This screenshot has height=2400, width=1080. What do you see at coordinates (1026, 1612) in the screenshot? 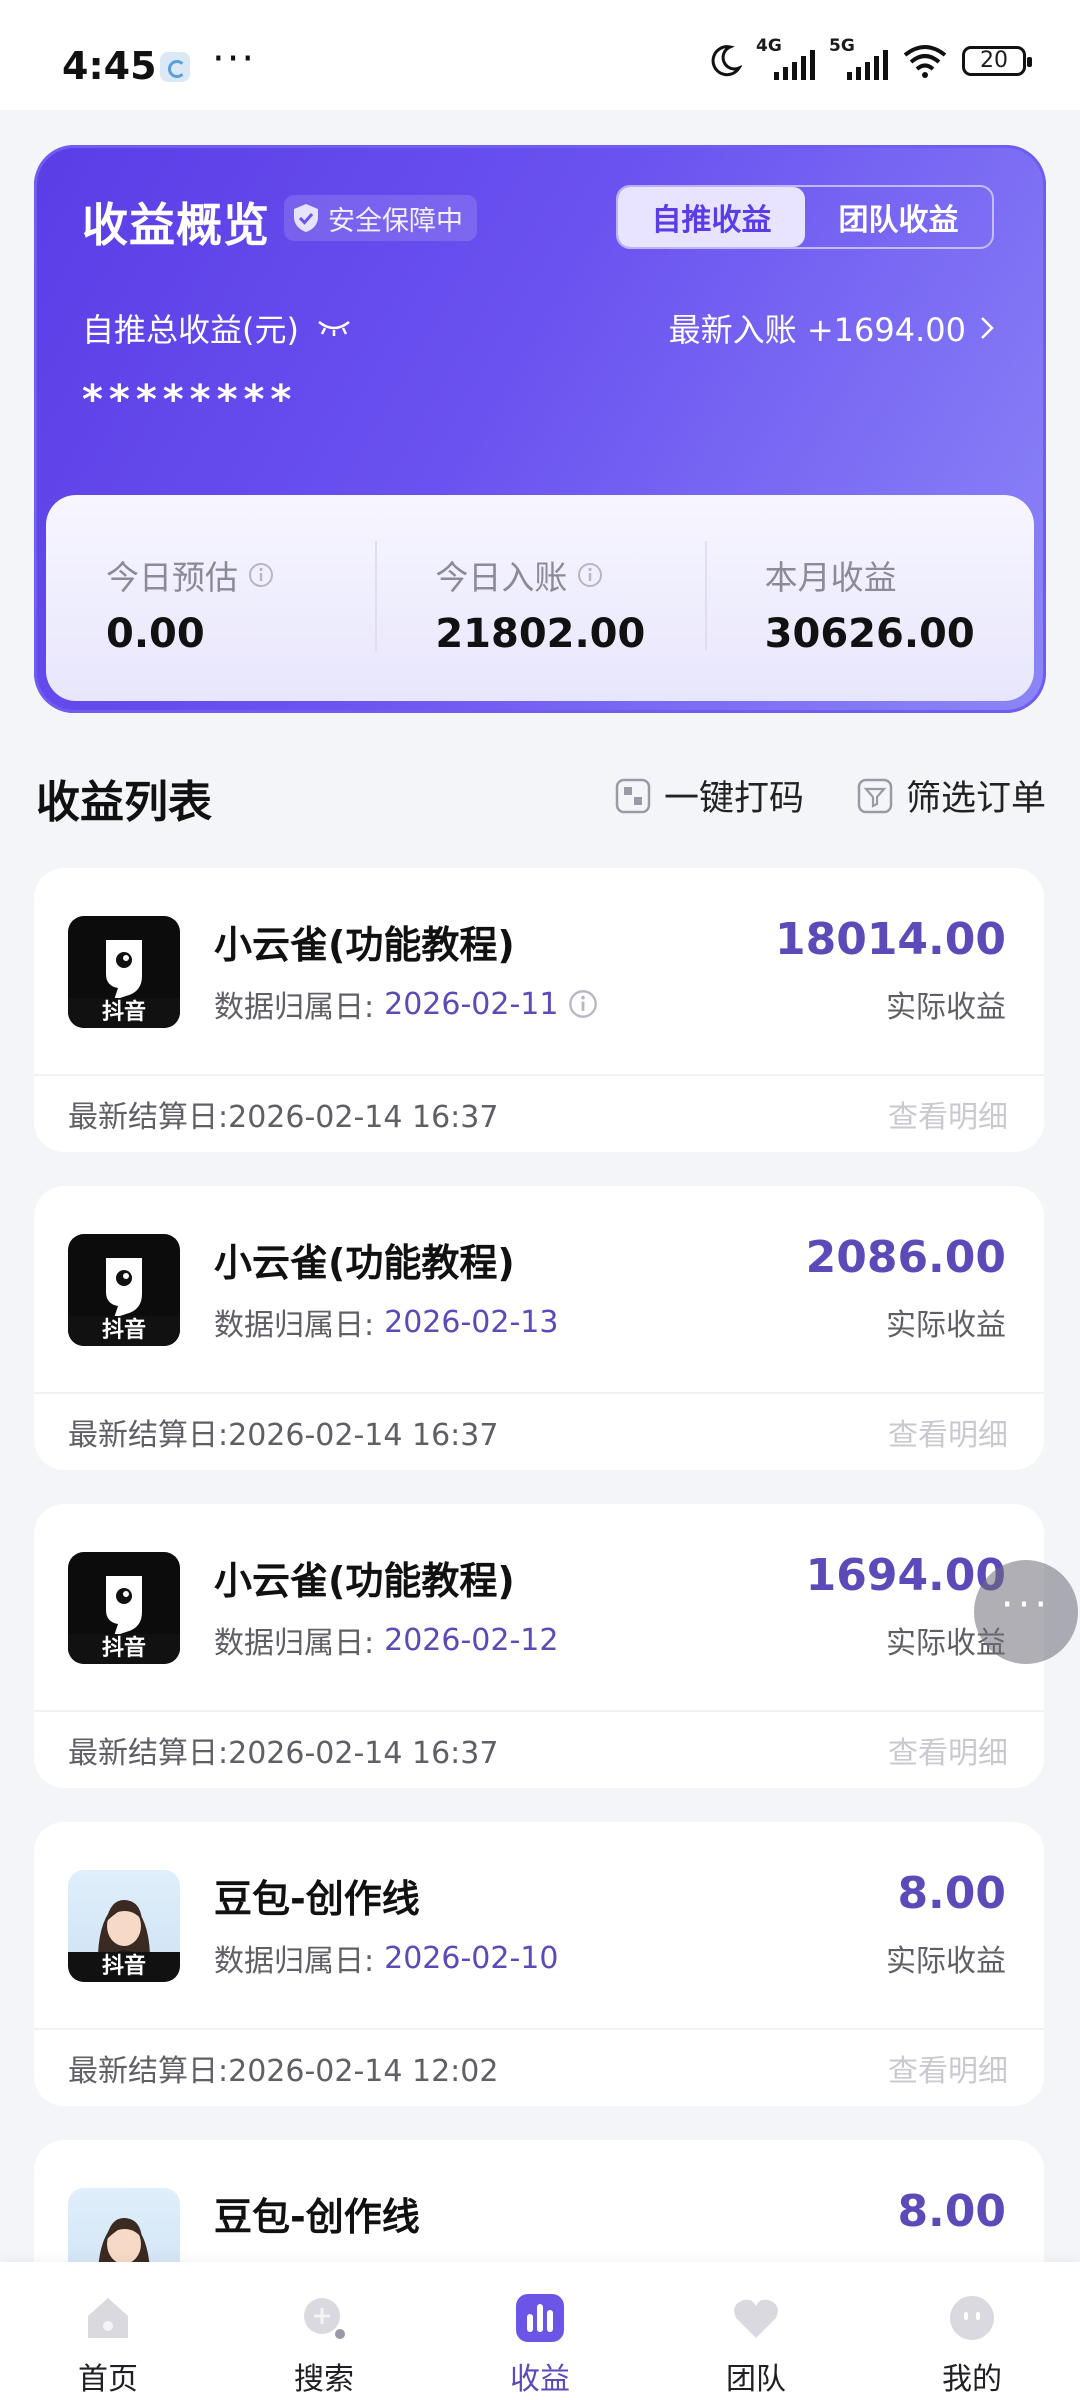
I see `floating-more-button: ···` at bounding box center [1026, 1612].